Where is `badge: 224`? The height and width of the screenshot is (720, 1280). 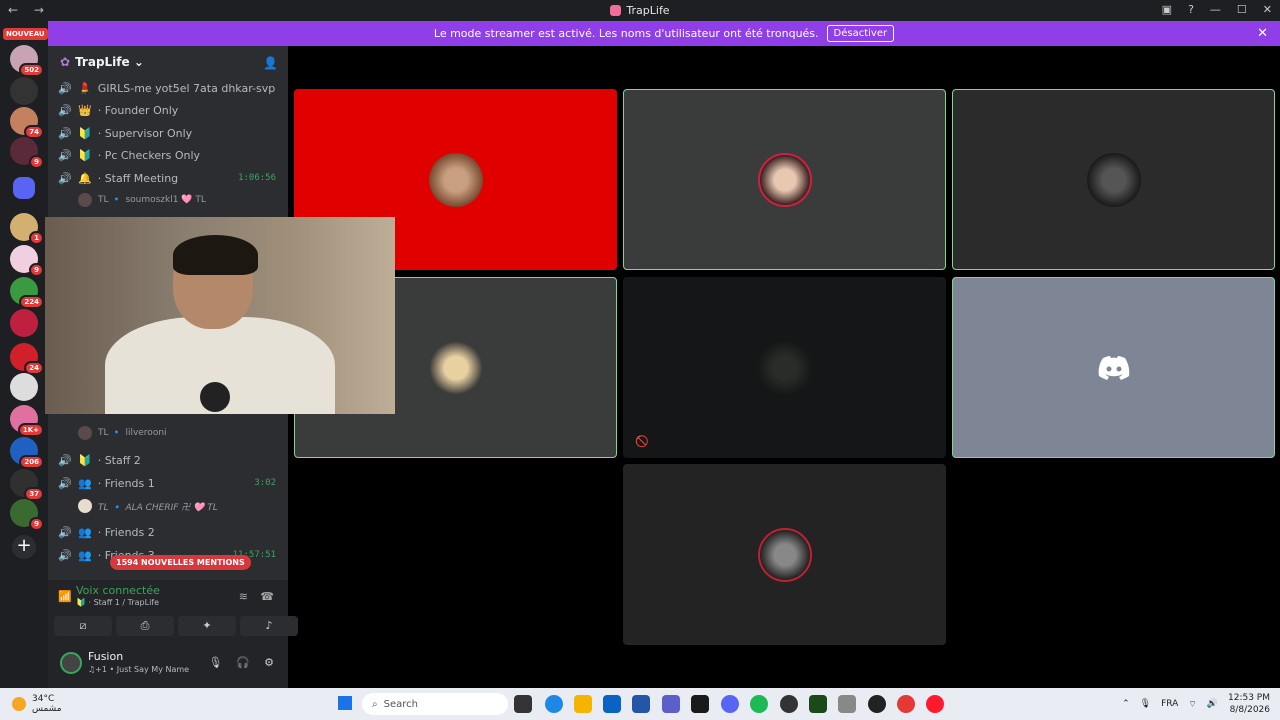
badge: 224 is located at coordinates (31, 302).